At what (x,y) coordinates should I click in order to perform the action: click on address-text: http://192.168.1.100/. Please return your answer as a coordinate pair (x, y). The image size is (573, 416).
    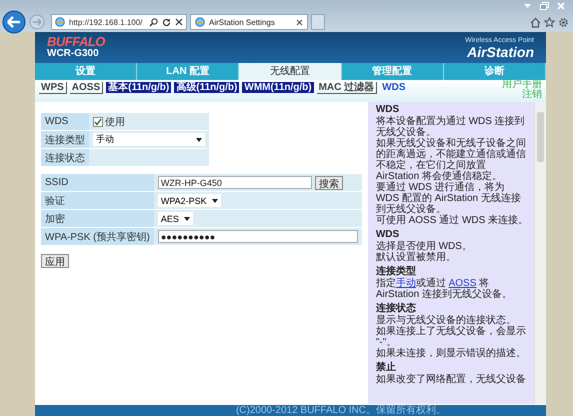
    Looking at the image, I should click on (106, 22).